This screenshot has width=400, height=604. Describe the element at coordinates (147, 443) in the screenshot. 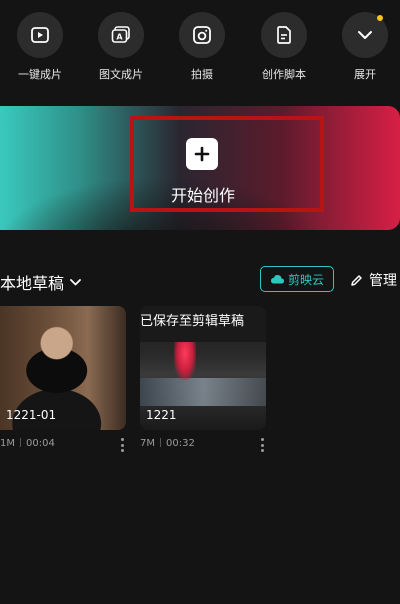

I see `draft-size: 7M` at that location.